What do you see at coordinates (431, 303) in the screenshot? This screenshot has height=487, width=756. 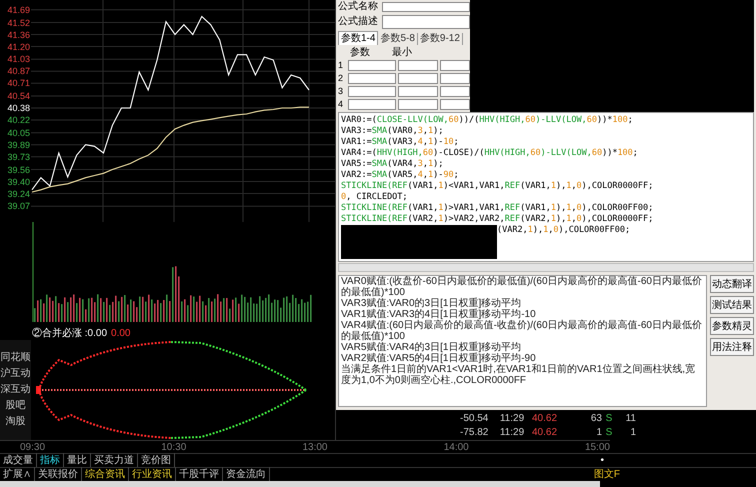 I see `translation-line: VAR3赋值:VAR0的3日[1日权重]移动平均` at bounding box center [431, 303].